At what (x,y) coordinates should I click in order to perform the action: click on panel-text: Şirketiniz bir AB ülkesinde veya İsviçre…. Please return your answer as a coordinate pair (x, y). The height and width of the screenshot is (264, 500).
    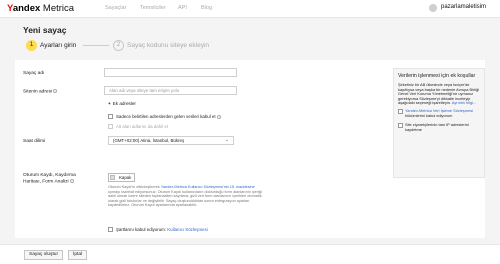
    Looking at the image, I should click on (439, 94).